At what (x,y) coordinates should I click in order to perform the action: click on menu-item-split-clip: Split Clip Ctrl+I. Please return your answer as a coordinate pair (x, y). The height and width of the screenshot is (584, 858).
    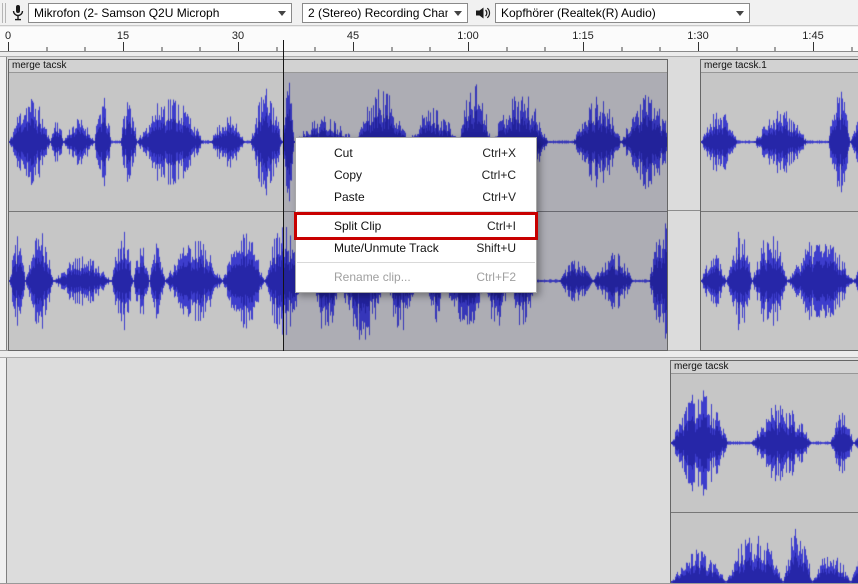
    Looking at the image, I should click on (416, 226).